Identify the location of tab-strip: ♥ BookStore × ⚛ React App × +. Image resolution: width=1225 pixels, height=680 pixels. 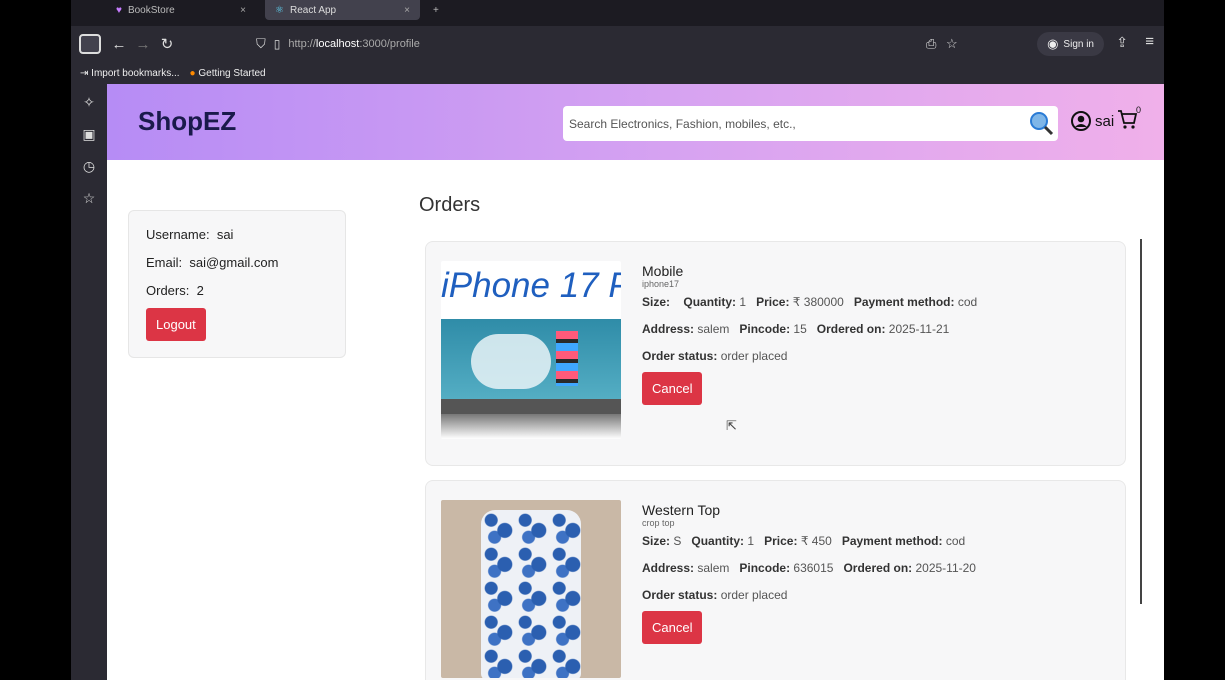
(617, 11).